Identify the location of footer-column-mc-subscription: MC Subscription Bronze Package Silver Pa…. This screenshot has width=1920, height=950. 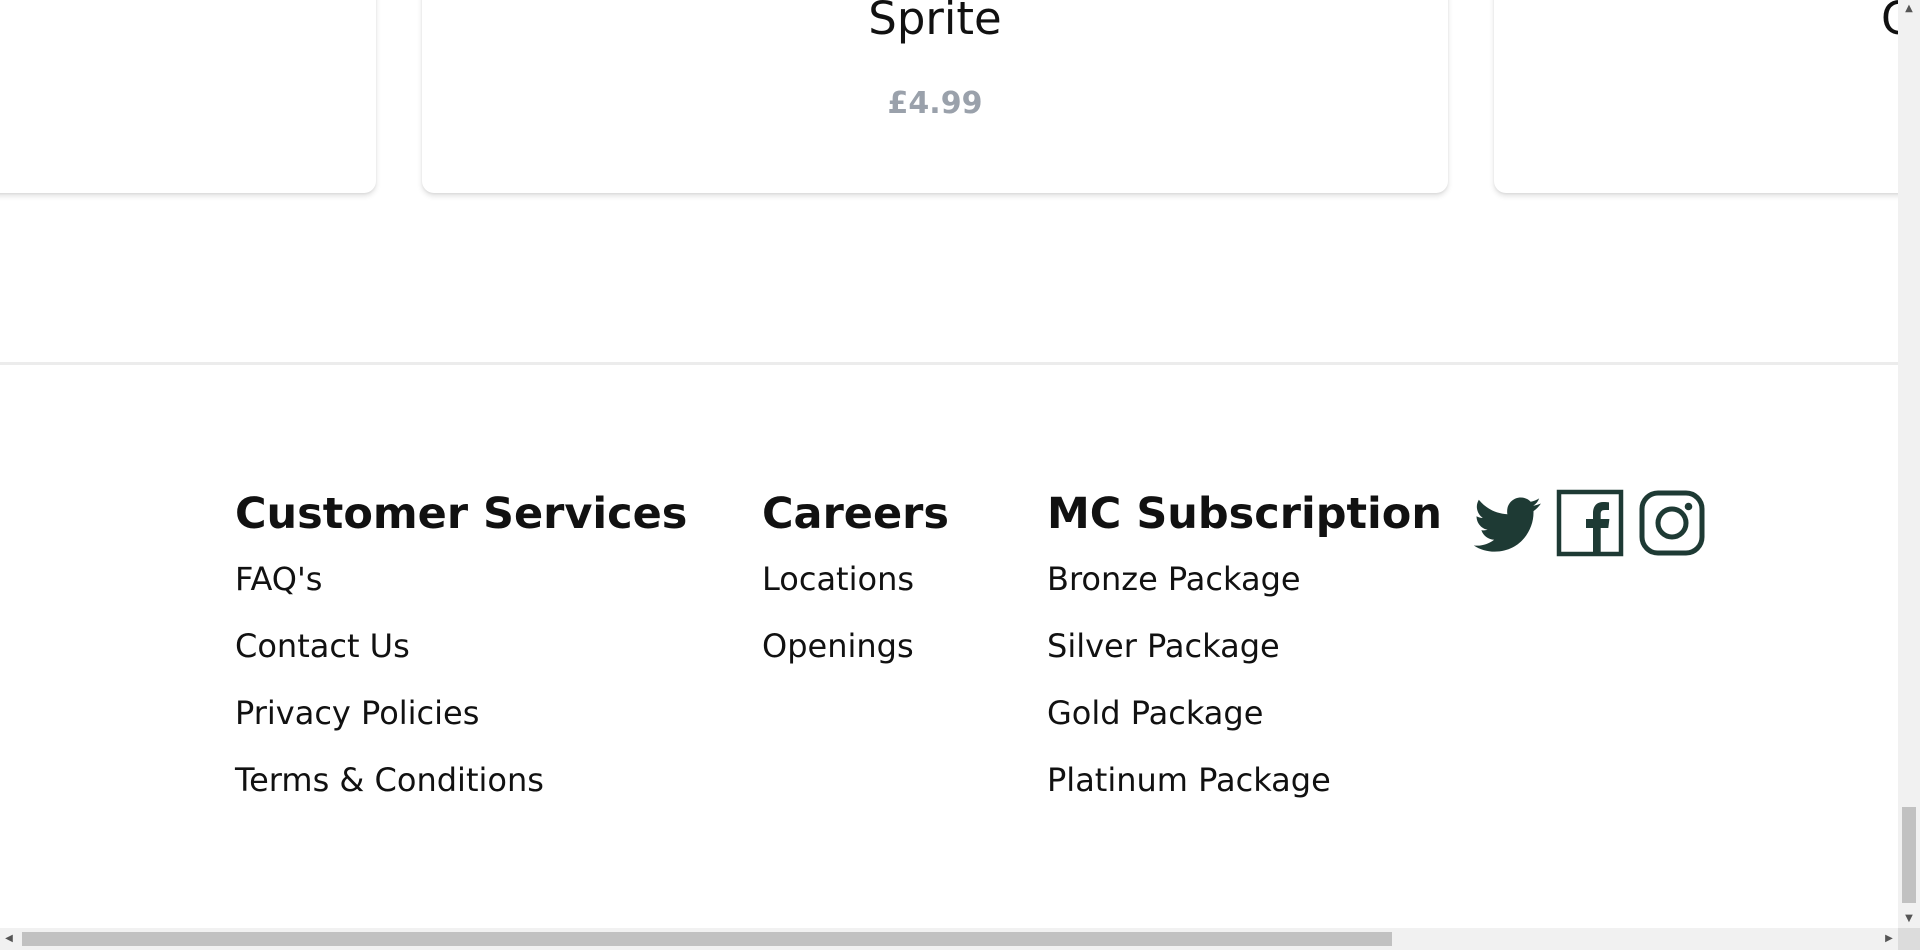
(1244, 652).